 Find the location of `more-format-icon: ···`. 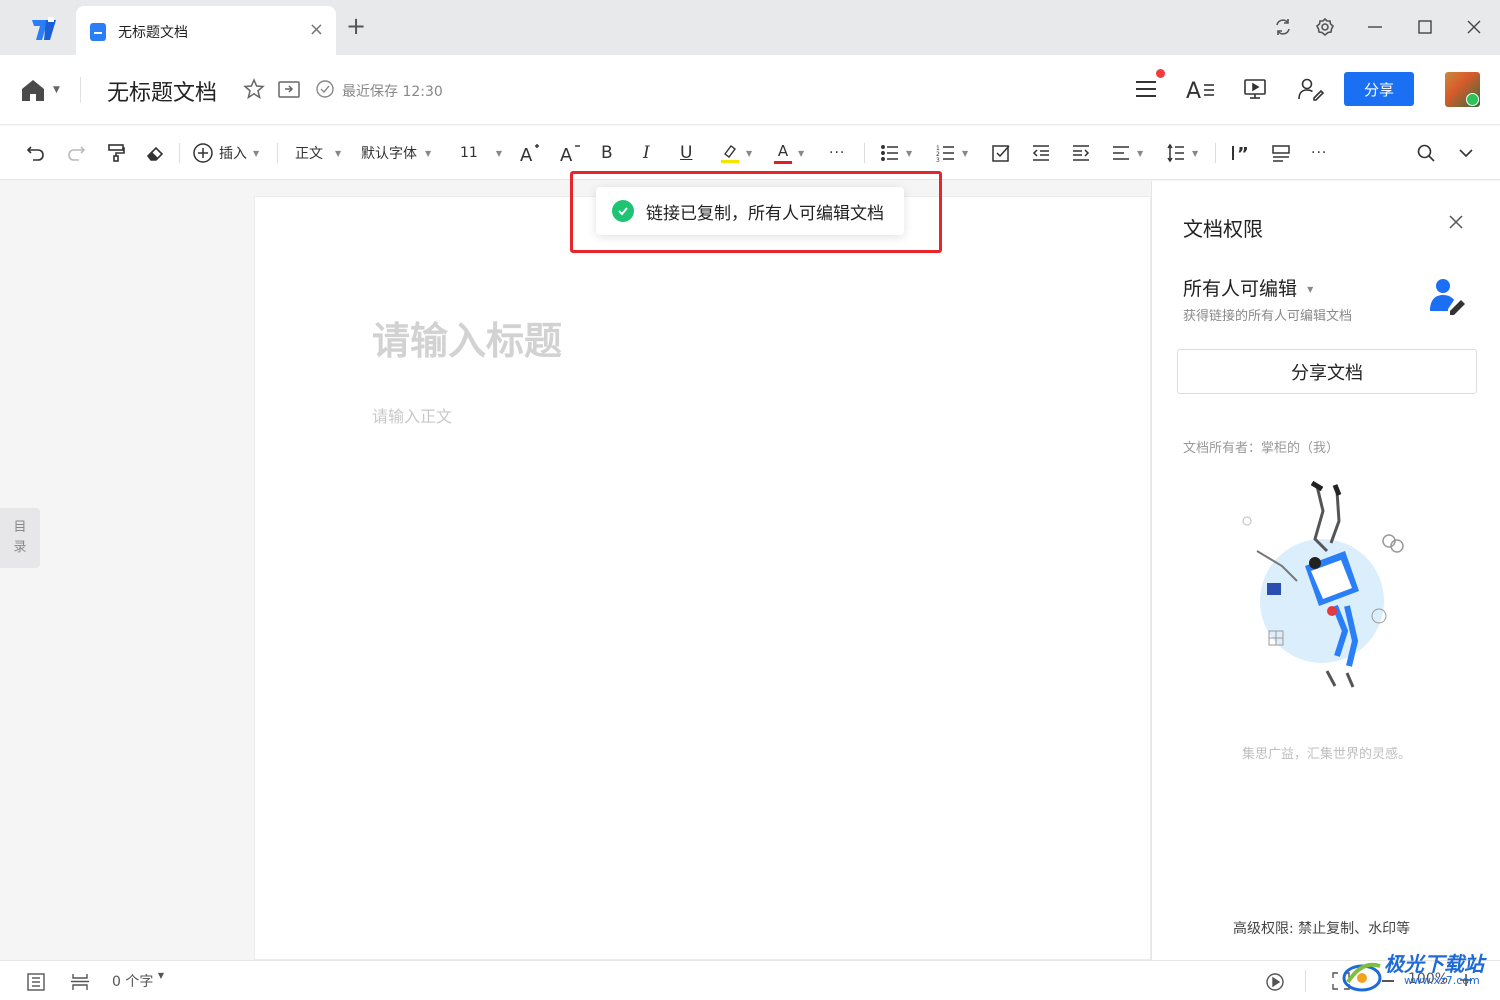

more-format-icon: ··· is located at coordinates (837, 153).